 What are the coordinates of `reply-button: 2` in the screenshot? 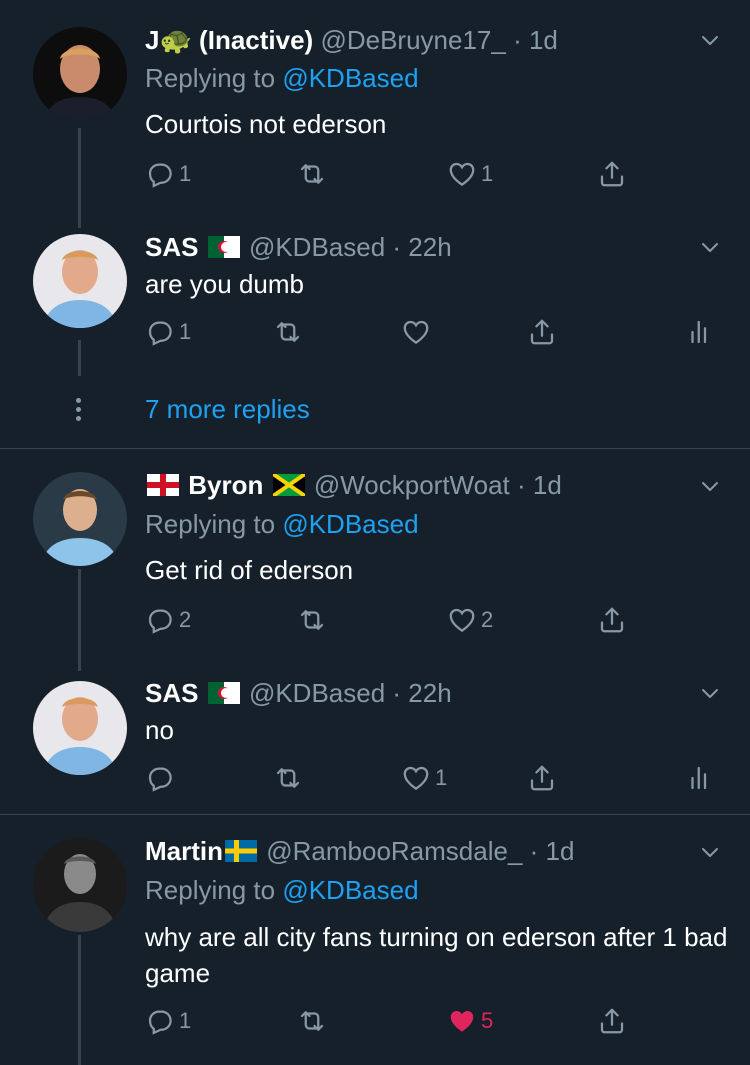 It's located at (168, 620).